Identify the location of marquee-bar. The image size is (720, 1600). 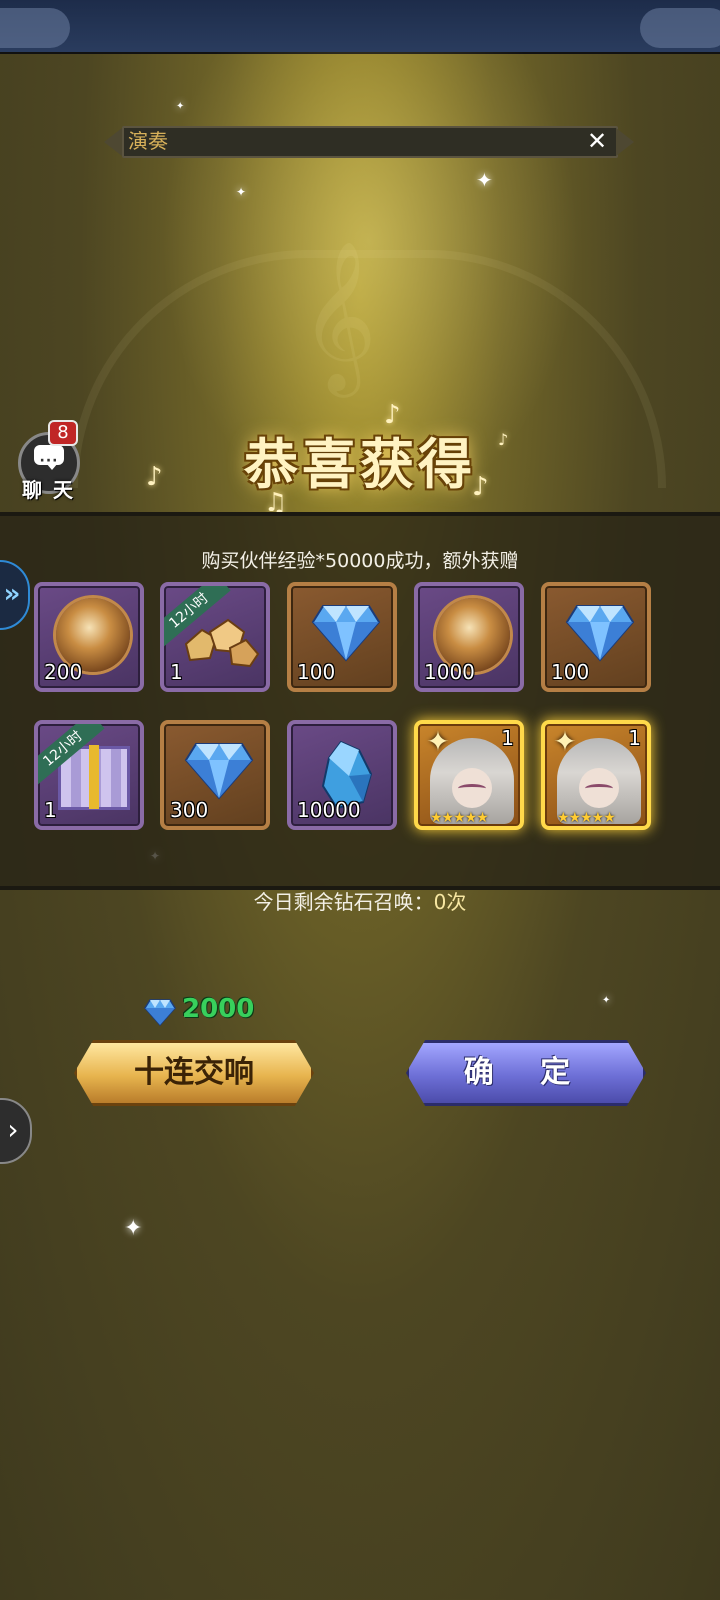
(370, 142).